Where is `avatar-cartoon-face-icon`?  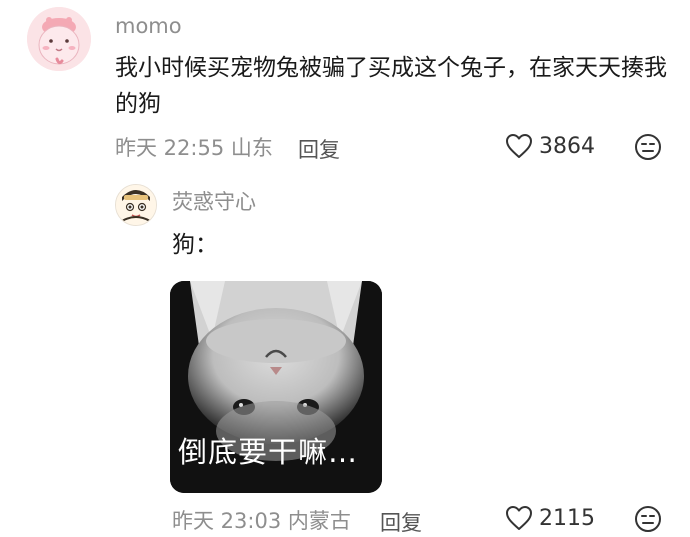
avatar-cartoon-face-icon is located at coordinates (136, 205).